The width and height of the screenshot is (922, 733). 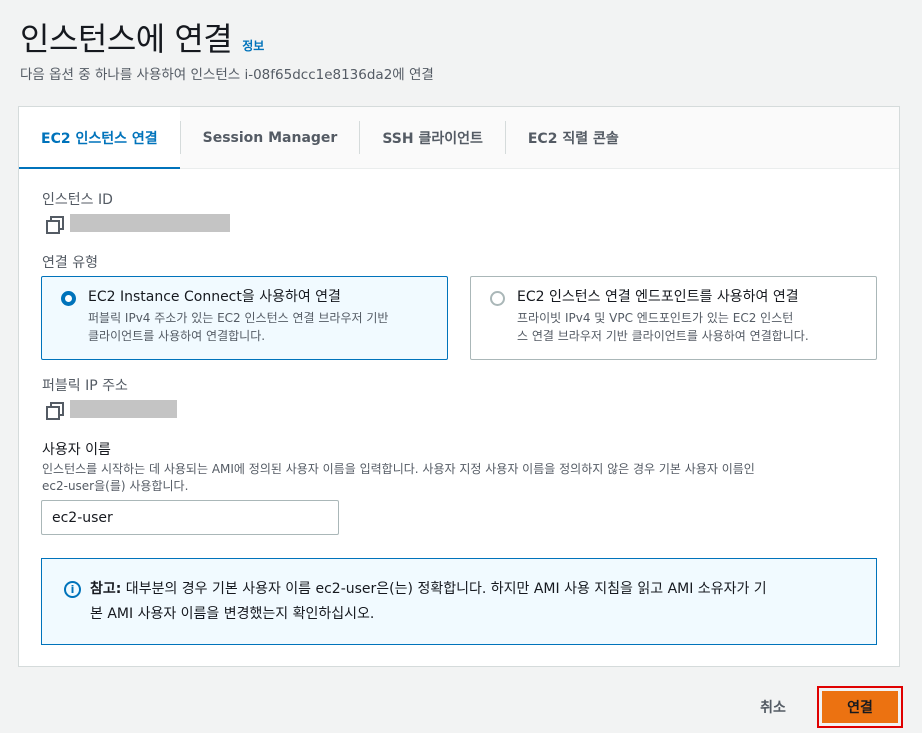 I want to click on public-ip-row, so click(x=110, y=410).